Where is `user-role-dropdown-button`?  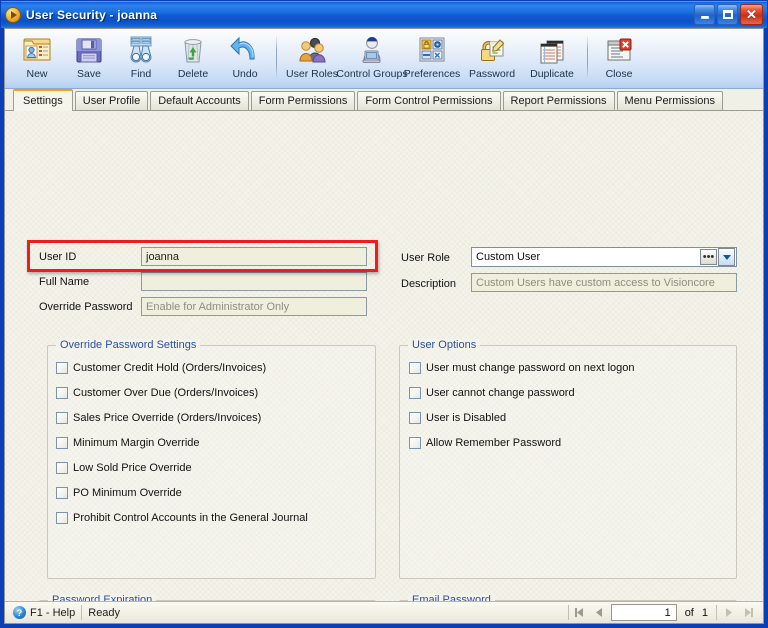 user-role-dropdown-button is located at coordinates (726, 257).